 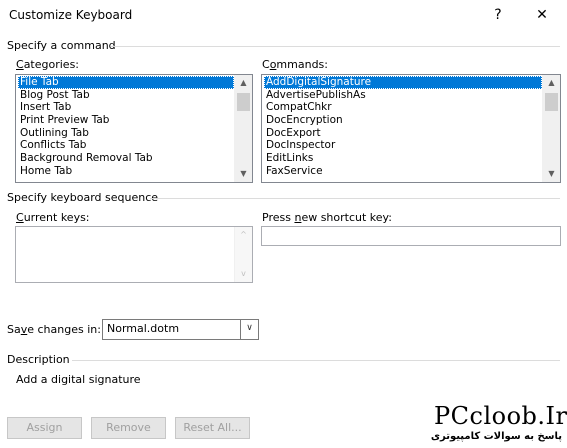 I want to click on categories-list-item: Blog Post Tab, so click(x=126, y=95).